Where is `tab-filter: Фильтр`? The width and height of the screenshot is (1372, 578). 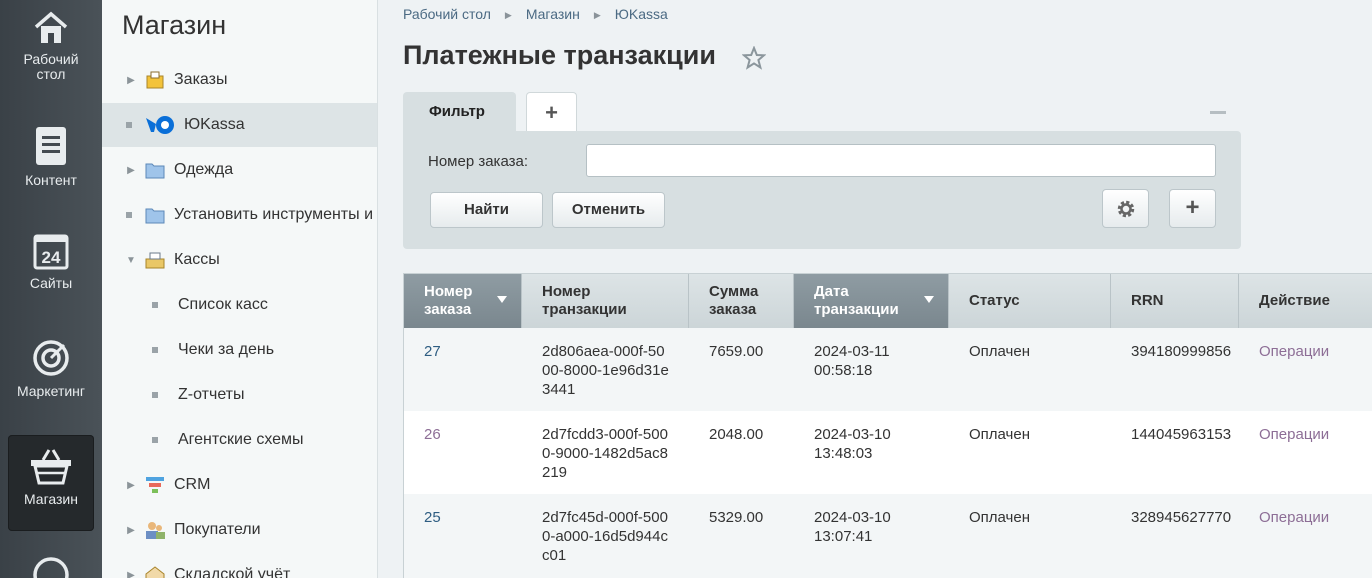
tab-filter: Фильтр is located at coordinates (459, 112).